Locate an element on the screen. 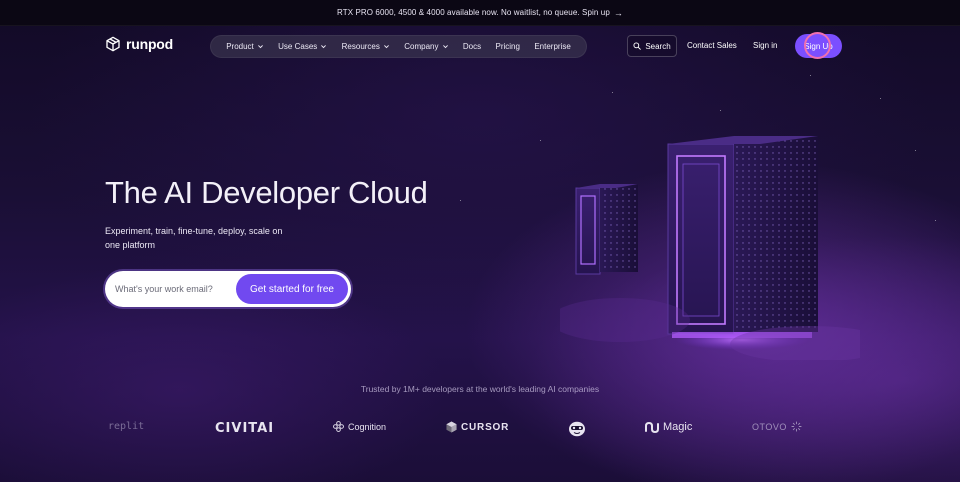  logo-magic: Magic is located at coordinates (668, 427).